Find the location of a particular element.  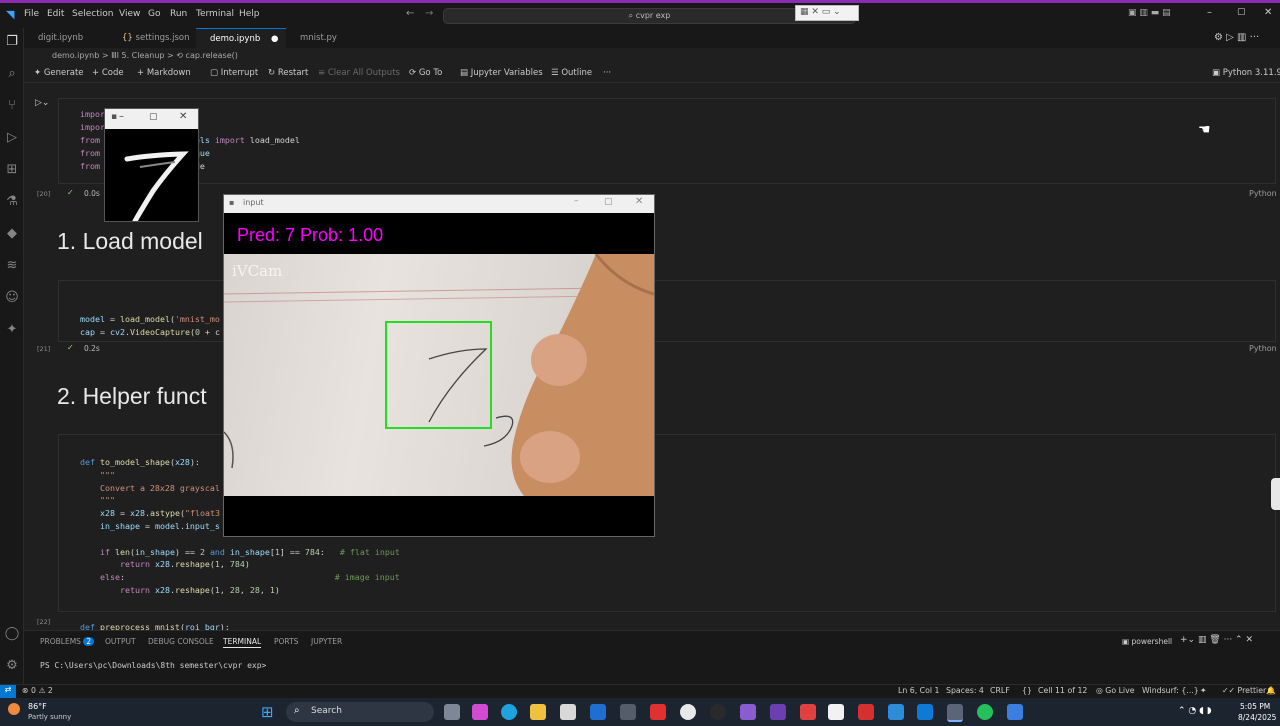

search-icon: ⌕ is located at coordinates (12, 74).